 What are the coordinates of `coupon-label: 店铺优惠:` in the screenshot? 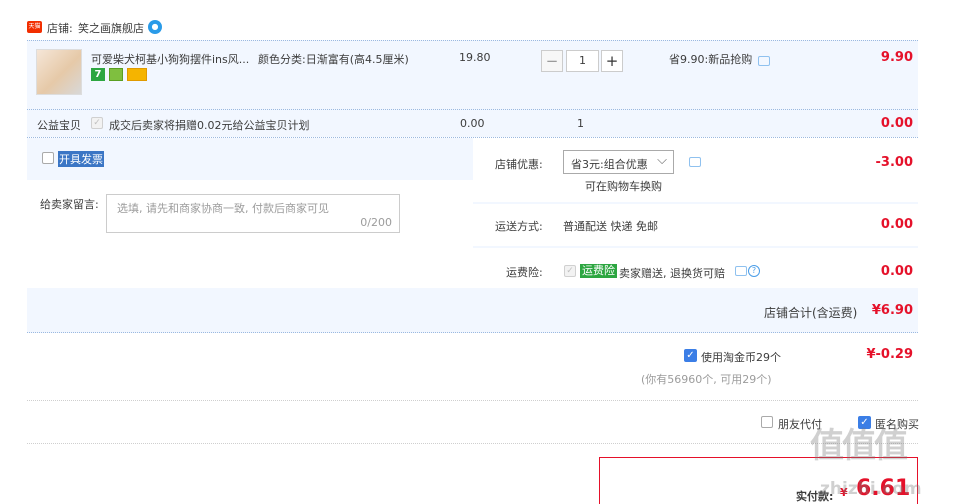 It's located at (519, 164).